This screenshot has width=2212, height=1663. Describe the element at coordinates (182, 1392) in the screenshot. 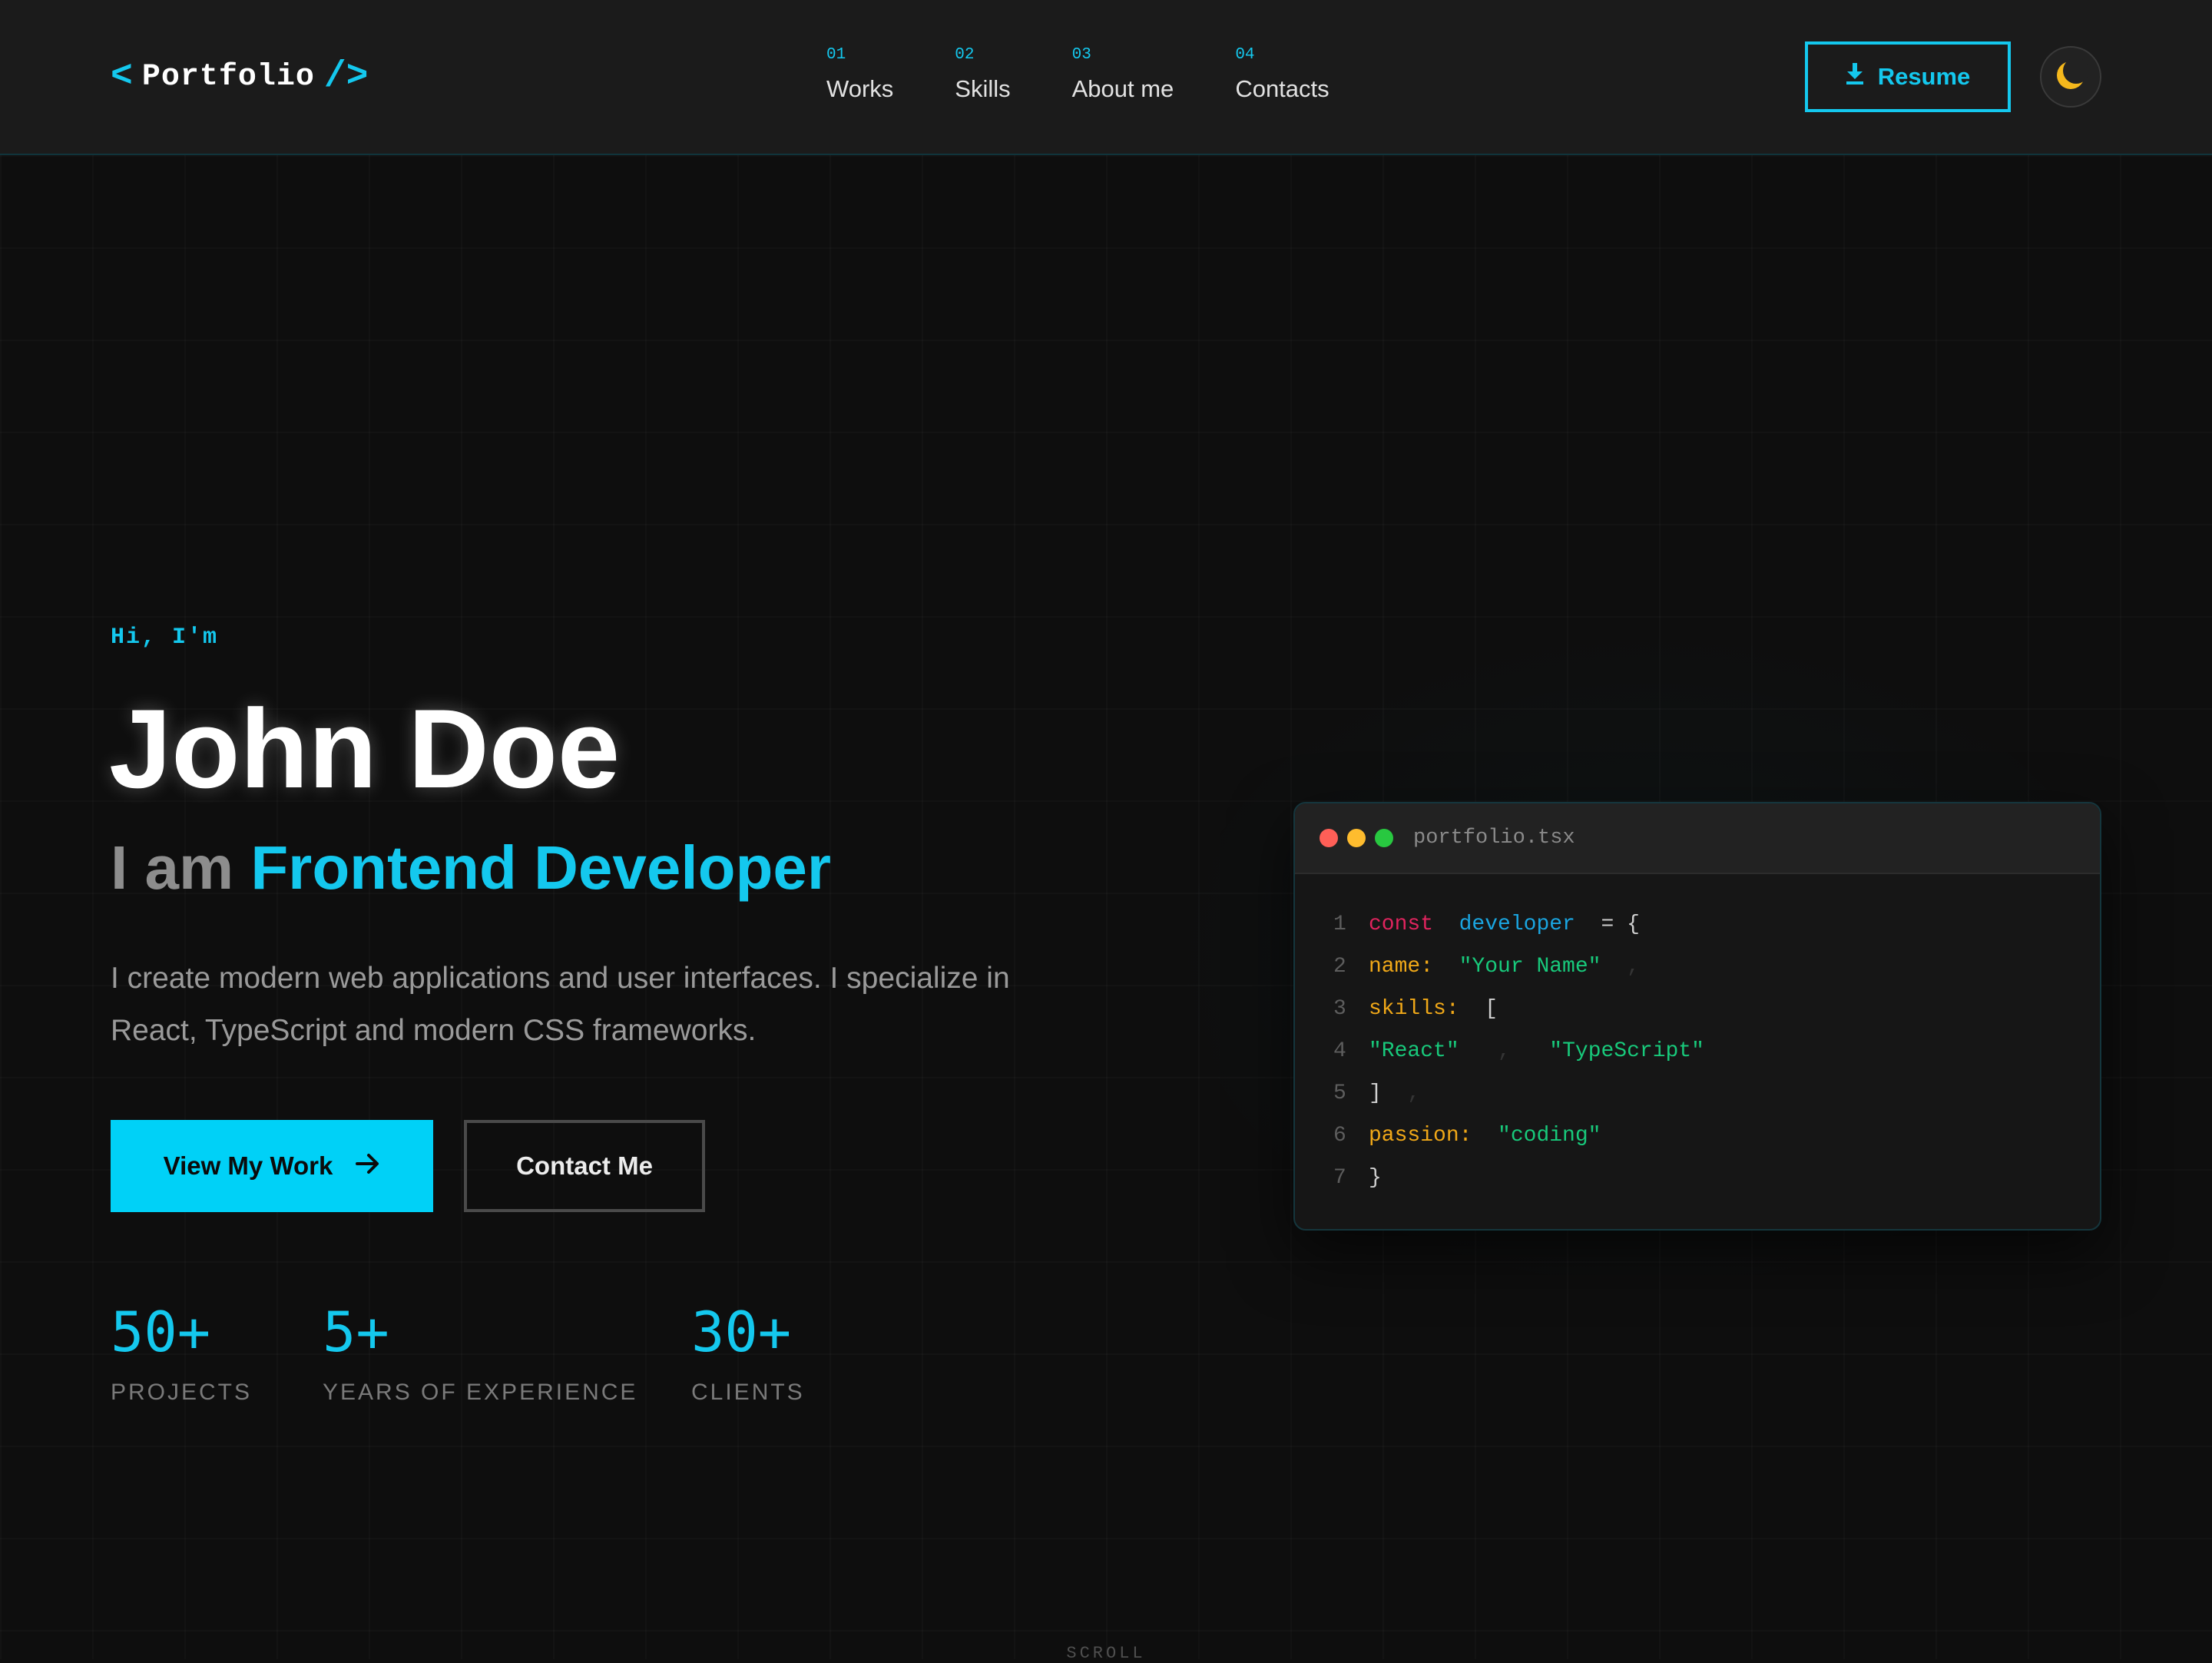

I see `stat-label: PROJECTS` at that location.